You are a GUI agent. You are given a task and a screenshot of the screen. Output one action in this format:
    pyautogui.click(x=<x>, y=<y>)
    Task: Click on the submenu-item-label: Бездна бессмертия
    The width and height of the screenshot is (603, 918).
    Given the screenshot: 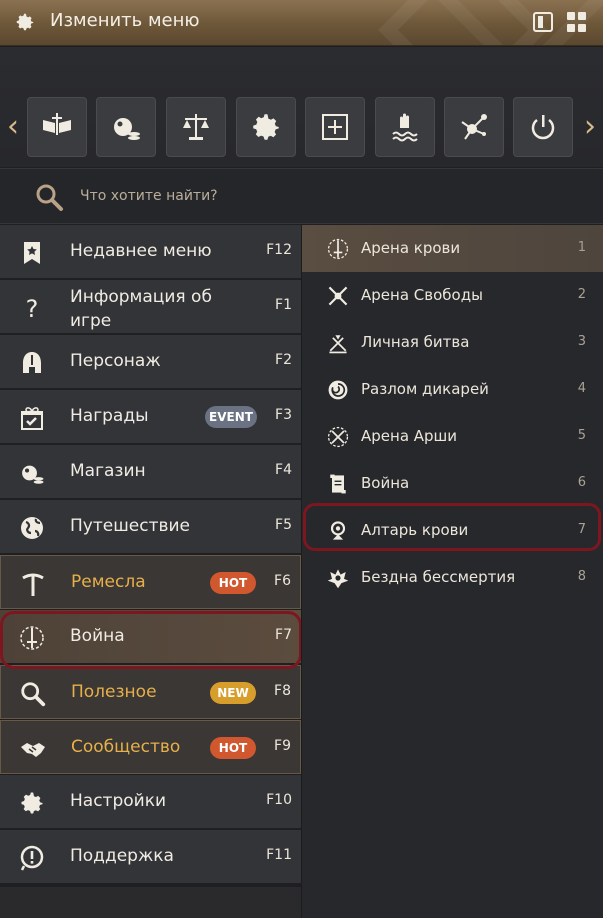 What is the action you would take?
    pyautogui.click(x=438, y=577)
    